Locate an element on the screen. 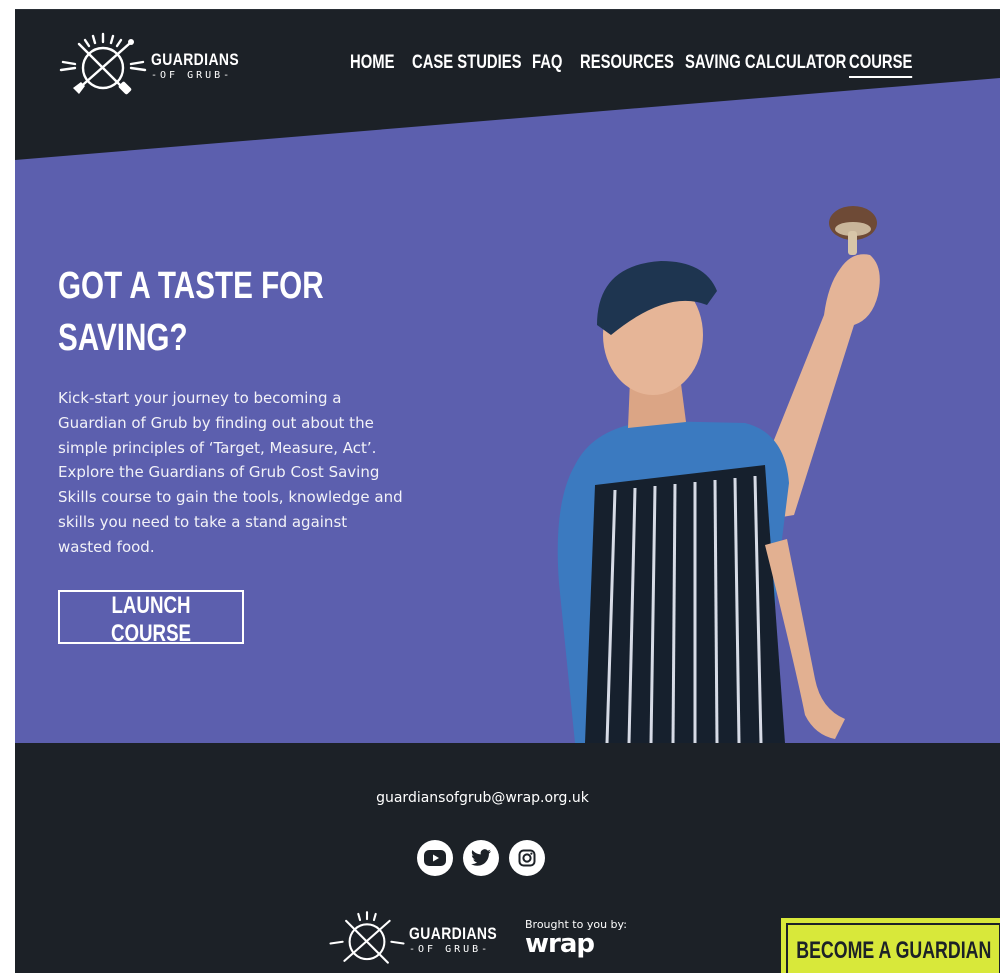 Image resolution: width=1000 pixels, height=973 pixels. twitter-link is located at coordinates (481, 858).